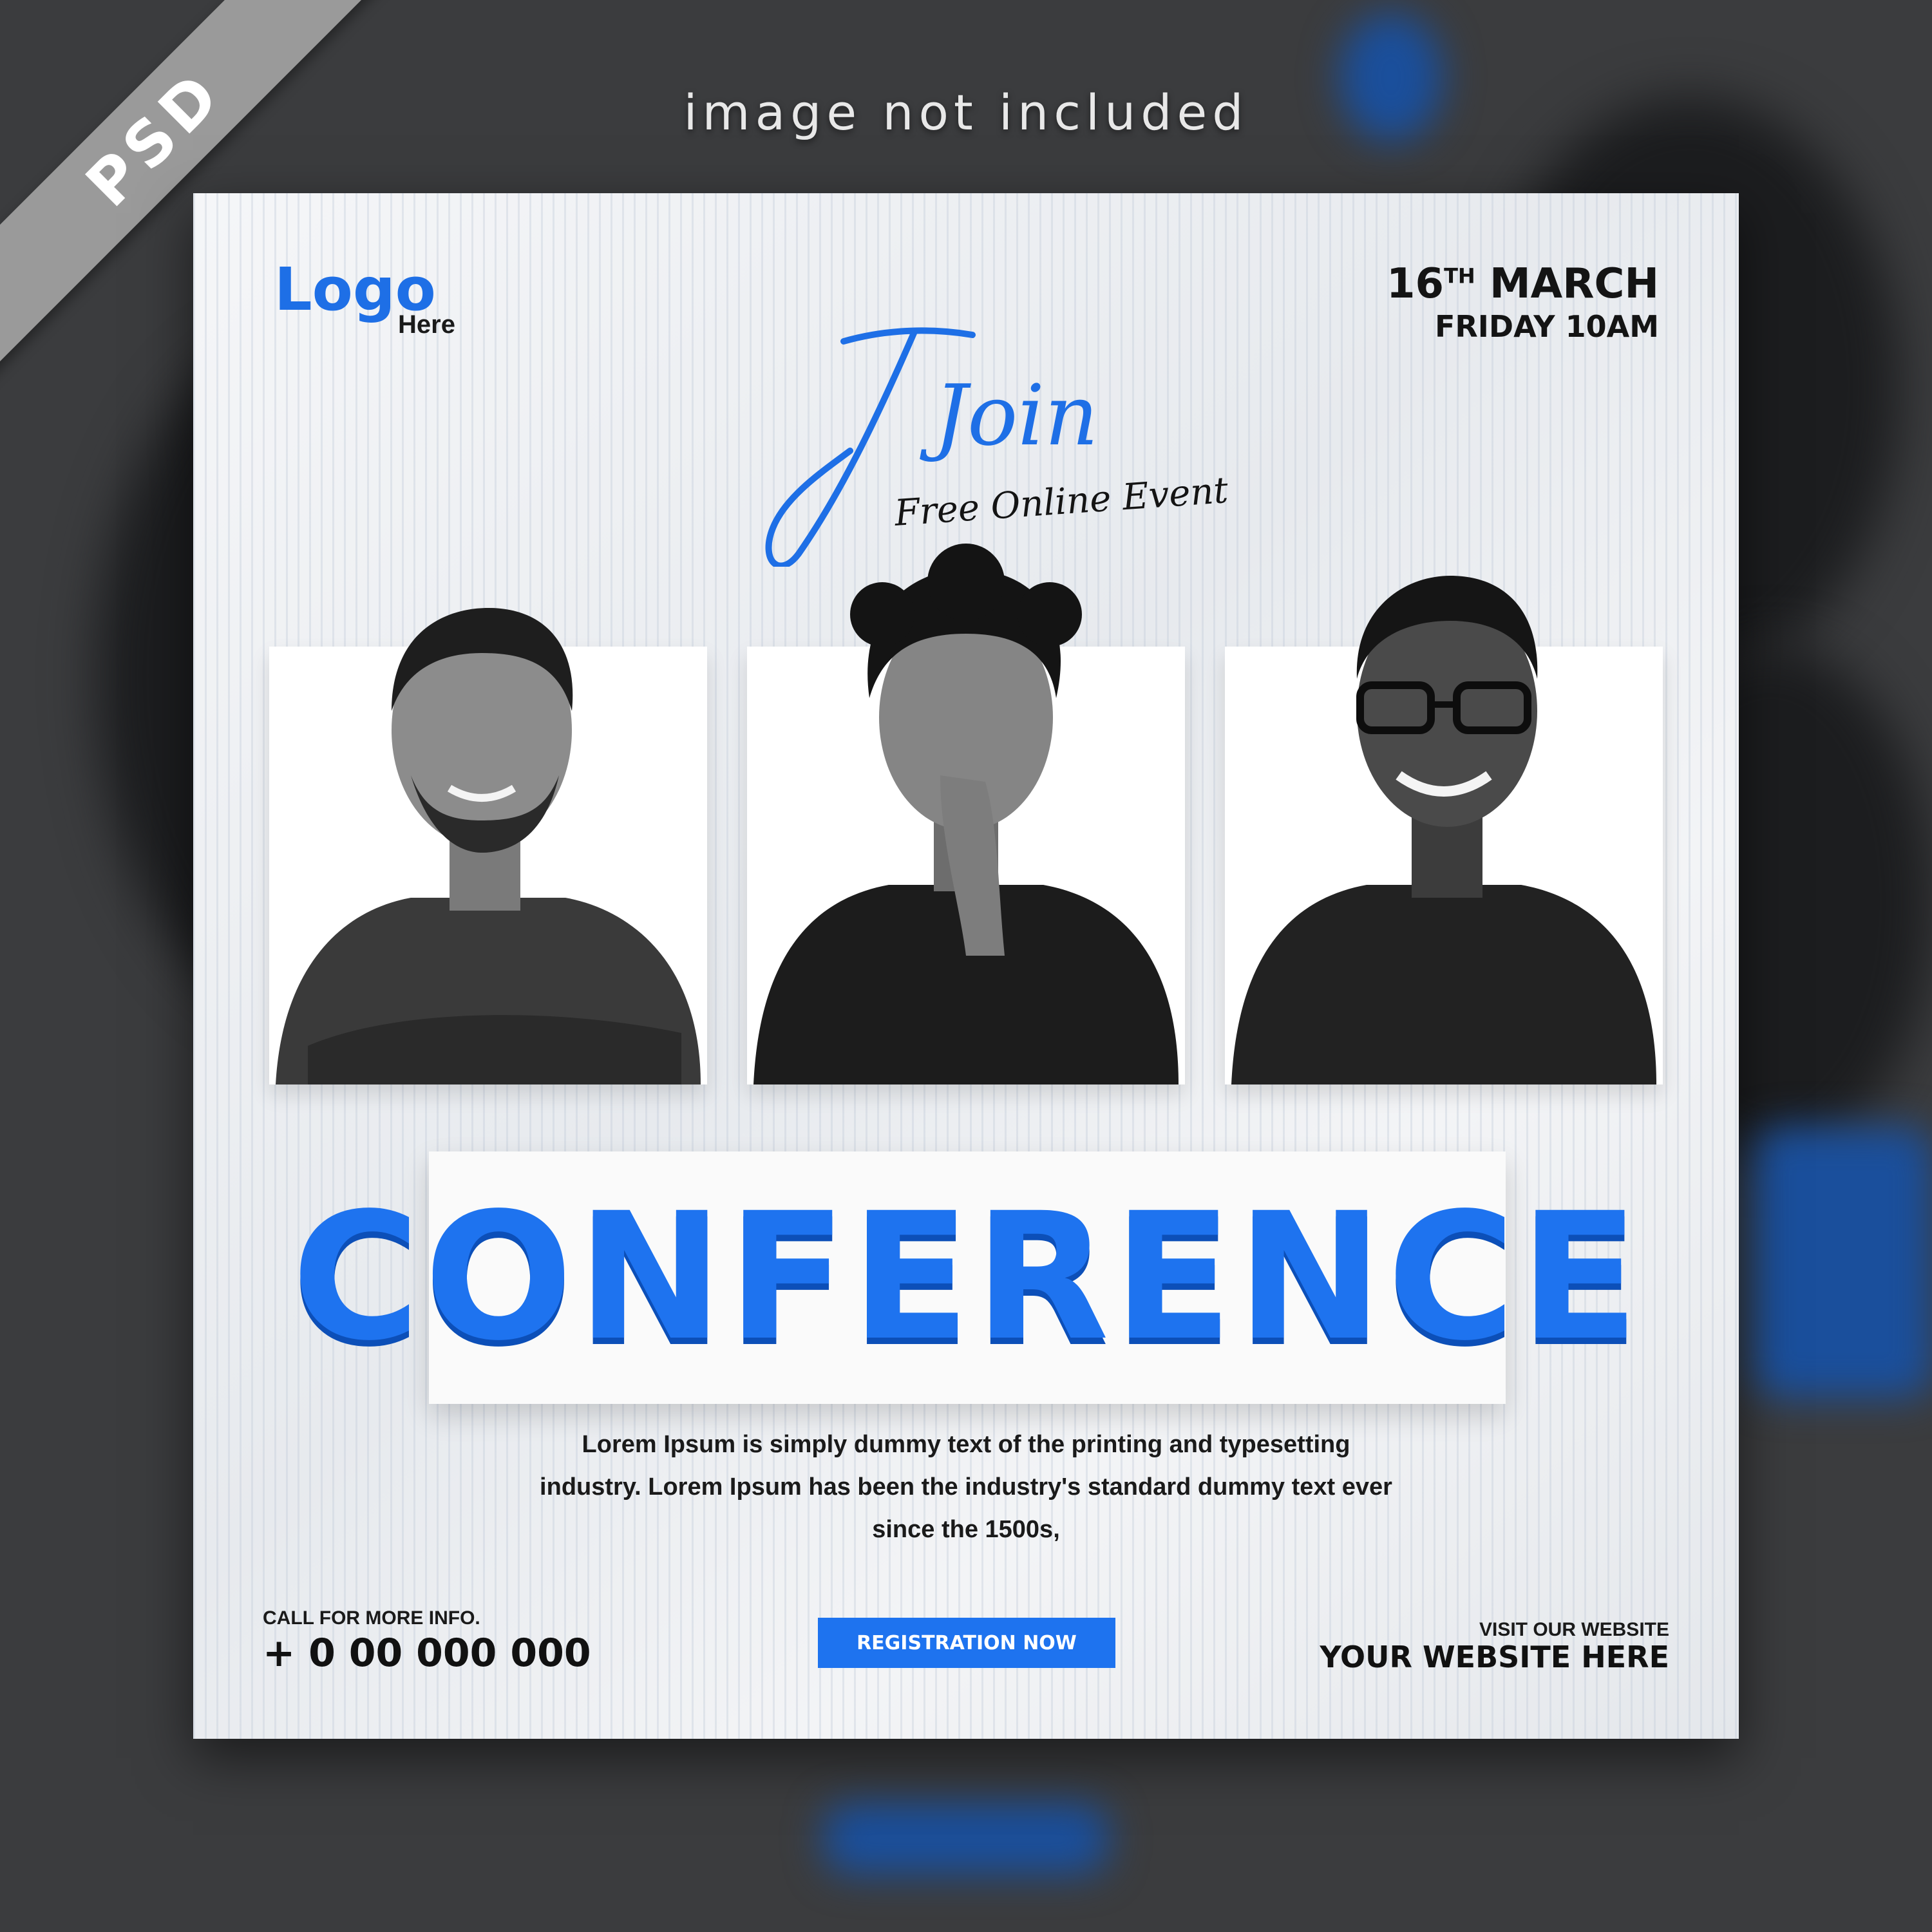  What do you see at coordinates (1574, 284) in the screenshot?
I see `date-month: MARCH` at bounding box center [1574, 284].